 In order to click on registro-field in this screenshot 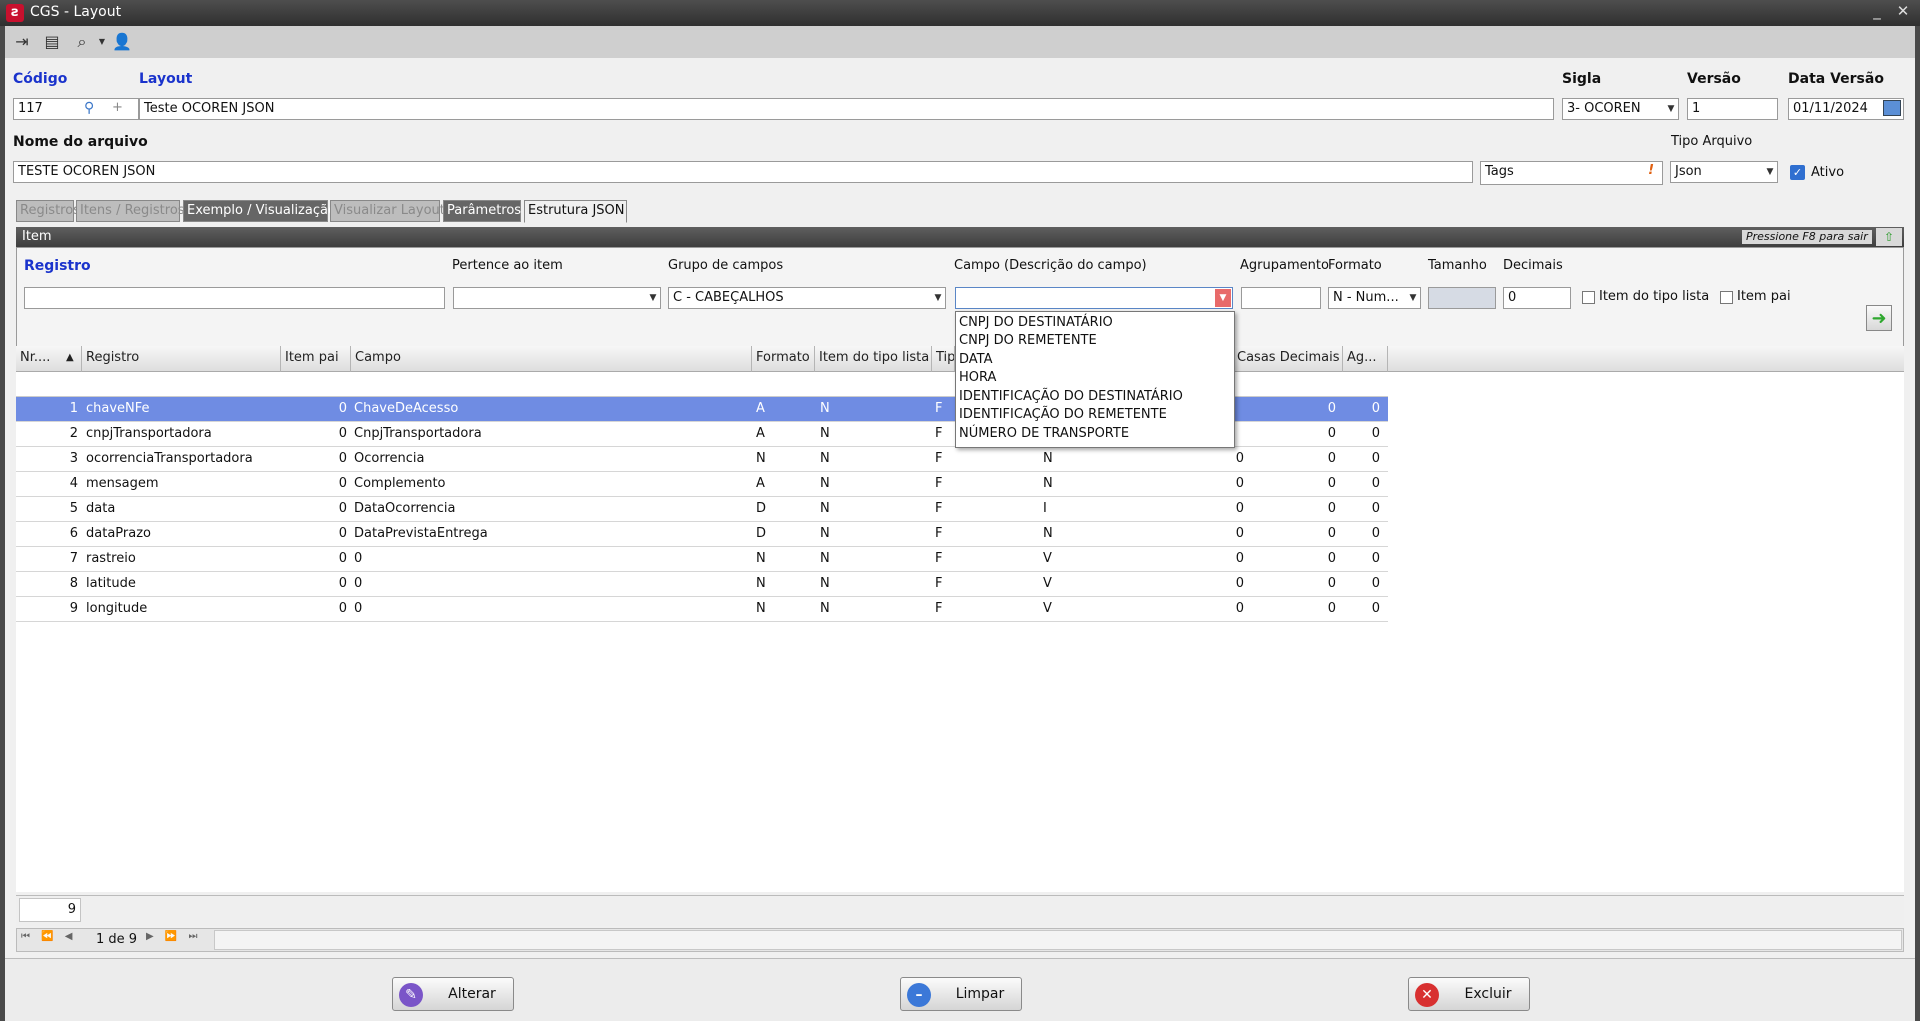, I will do `click(234, 298)`.